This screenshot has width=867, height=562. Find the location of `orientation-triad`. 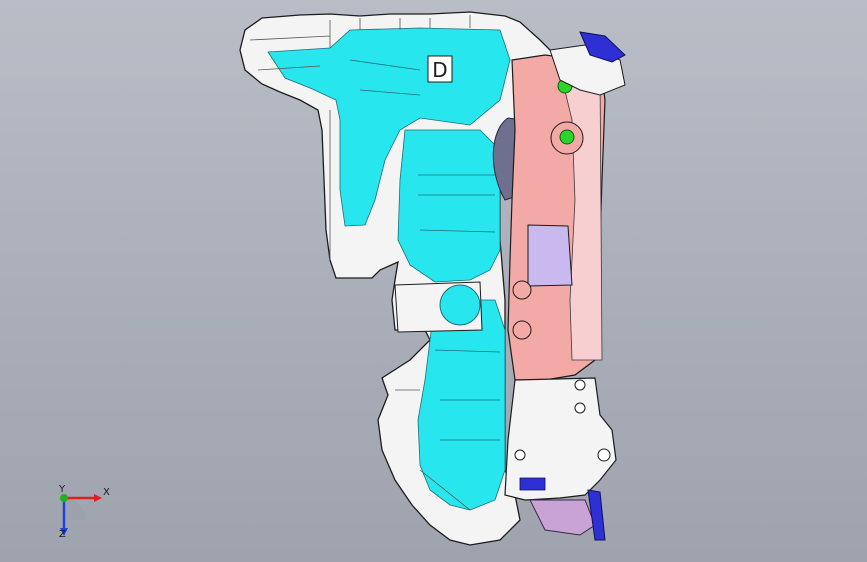

orientation-triad is located at coordinates (85, 513).